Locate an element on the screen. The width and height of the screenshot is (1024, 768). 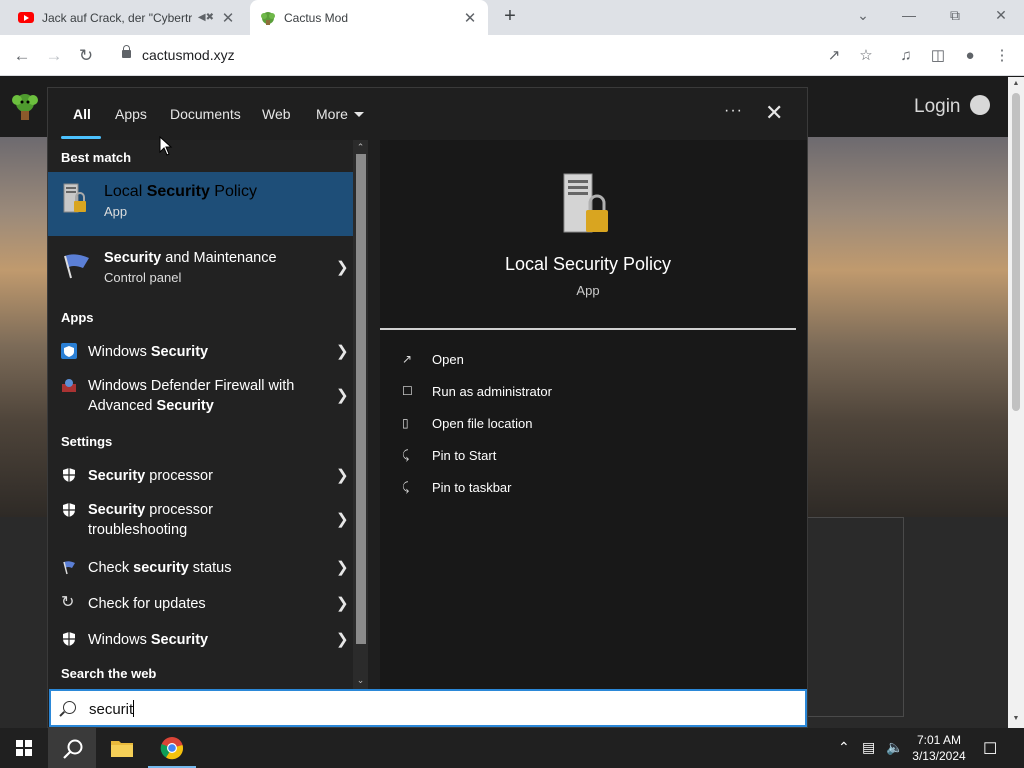
cactus-logo is located at coordinates (25, 106).